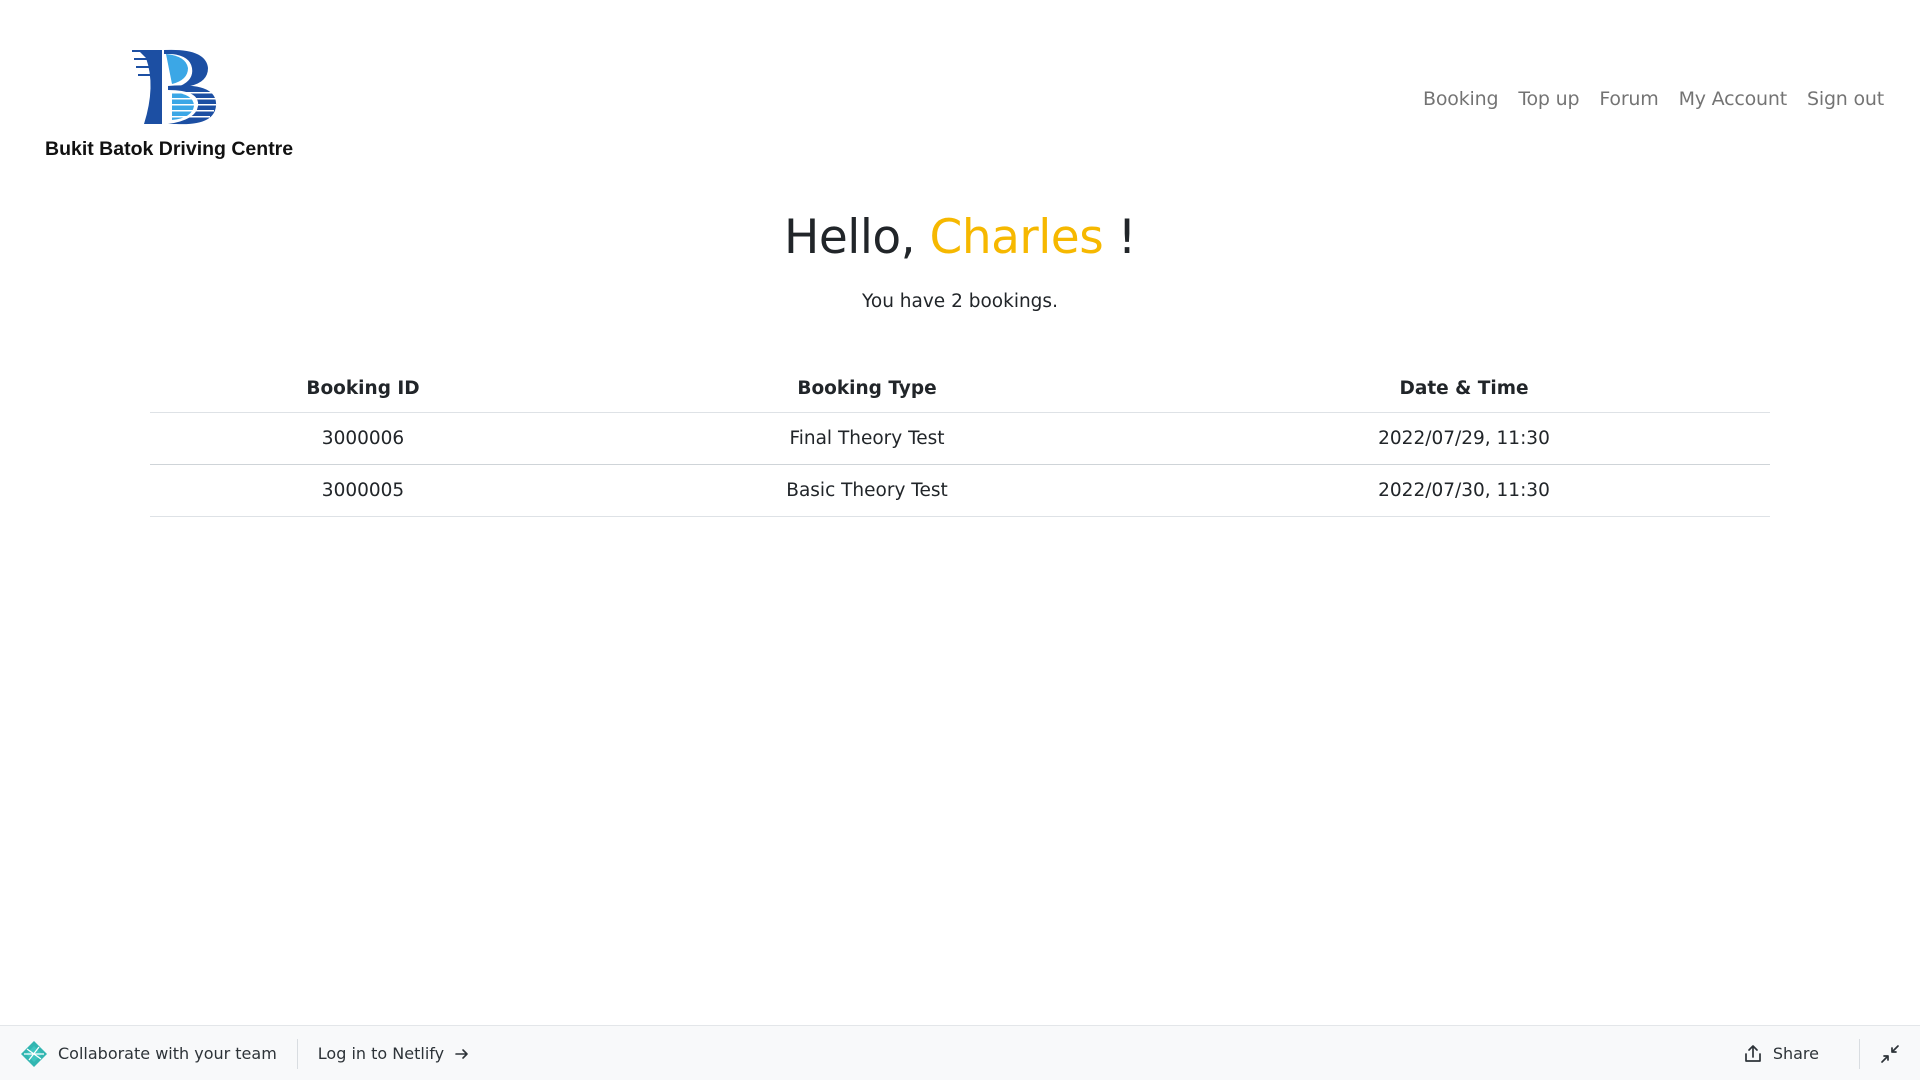  What do you see at coordinates (867, 438) in the screenshot?
I see `cell-booking-type: Final Theory Test` at bounding box center [867, 438].